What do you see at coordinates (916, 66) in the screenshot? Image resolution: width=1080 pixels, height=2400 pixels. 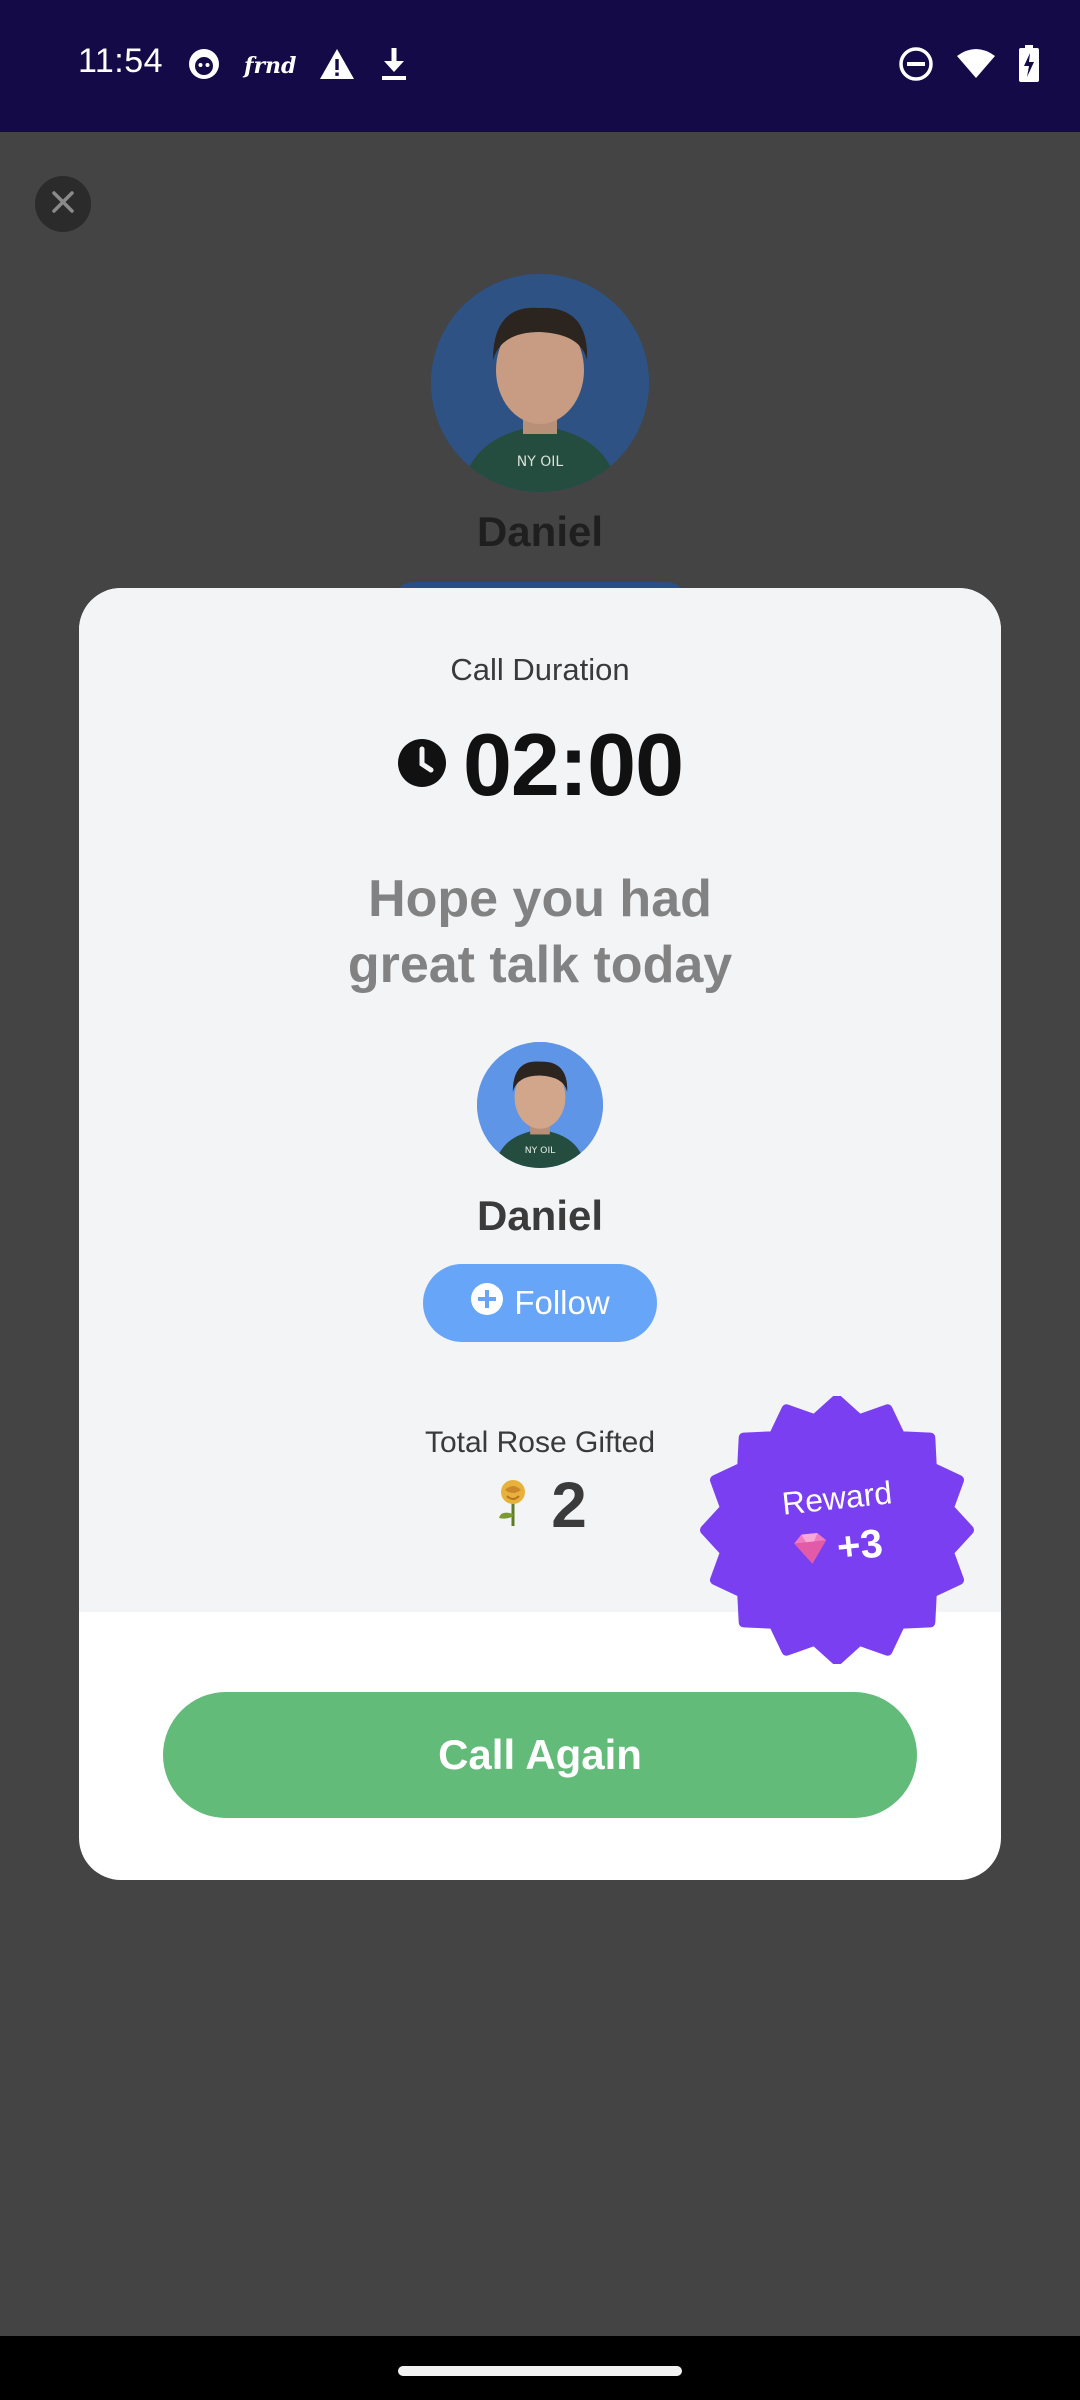 I see `do-not-disturb-icon` at bounding box center [916, 66].